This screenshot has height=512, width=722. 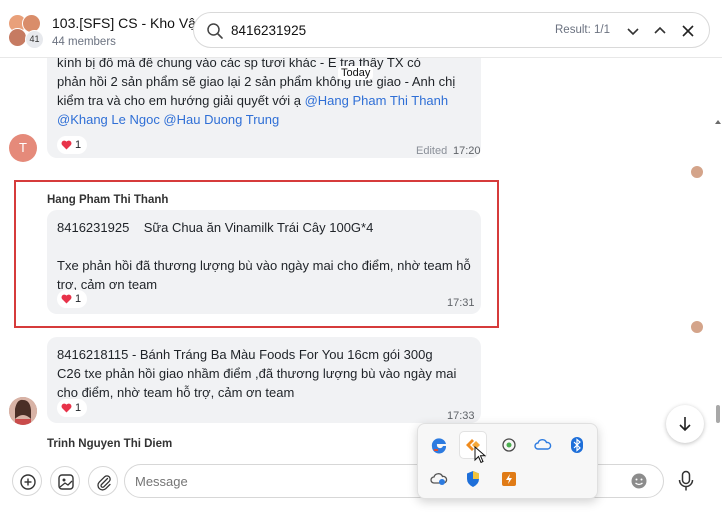 I want to click on message-line: cho điểm, nhờ team hỗ trợ, cảm ơn team, so click(x=176, y=392).